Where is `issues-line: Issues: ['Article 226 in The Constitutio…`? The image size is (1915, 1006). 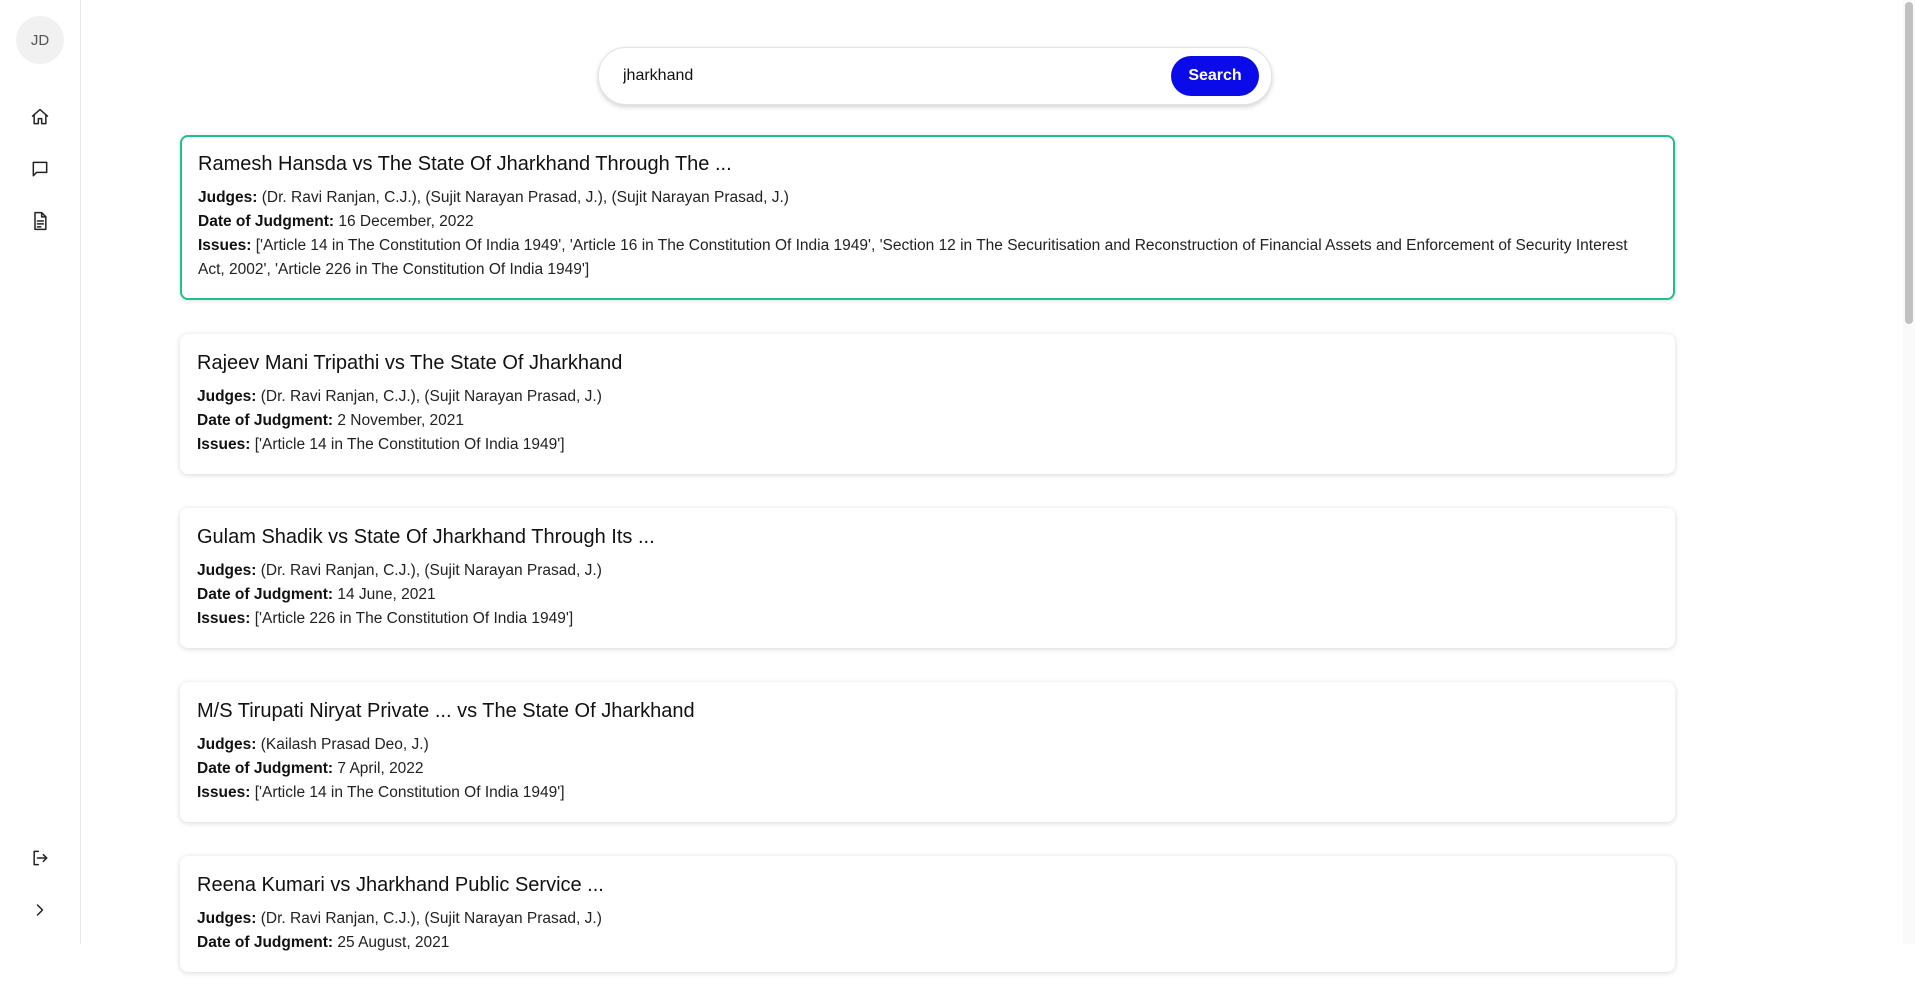
issues-line: Issues: ['Article 226 in The Constitutio… is located at coordinates (927, 619).